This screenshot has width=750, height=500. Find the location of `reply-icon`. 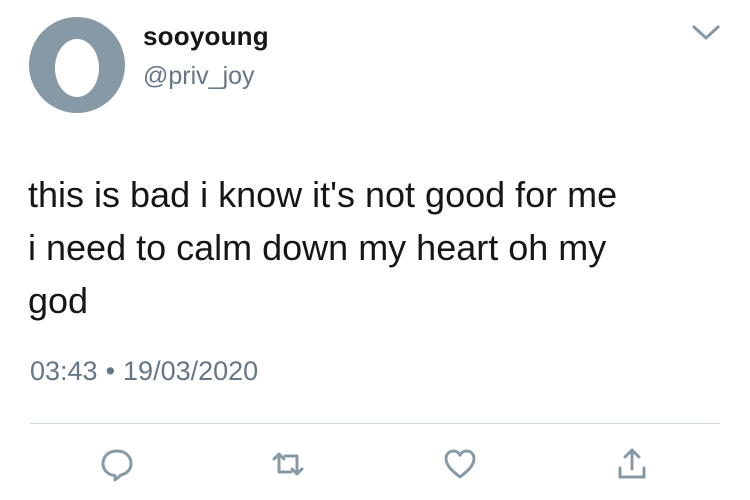

reply-icon is located at coordinates (117, 465).